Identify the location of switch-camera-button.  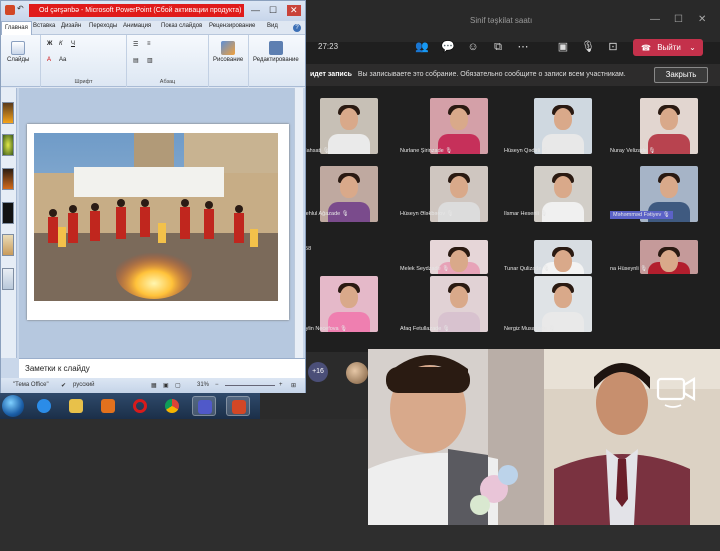
(676, 390).